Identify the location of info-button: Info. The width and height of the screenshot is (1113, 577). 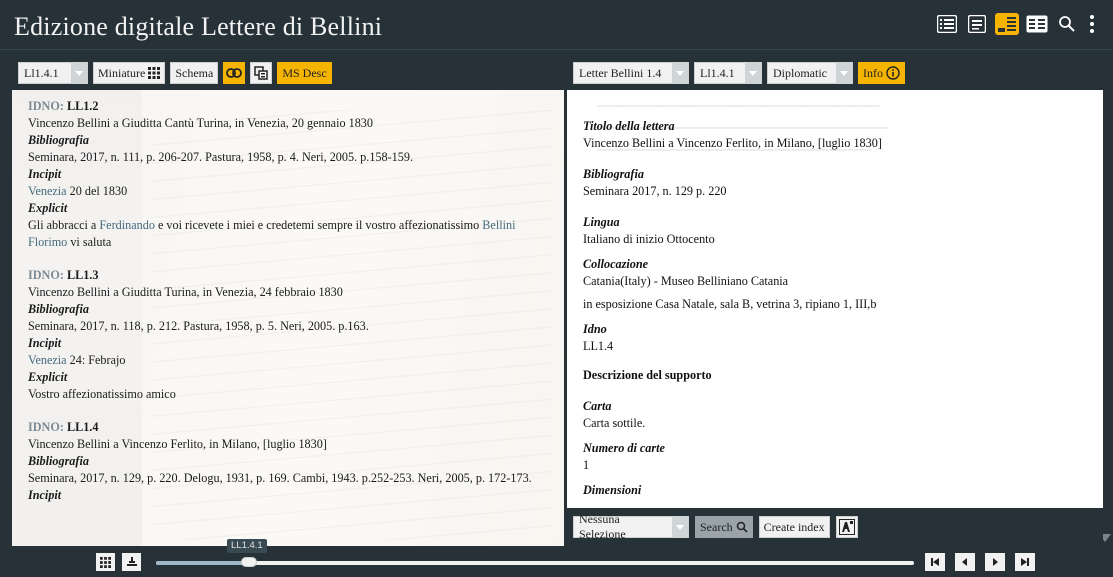
(881, 73).